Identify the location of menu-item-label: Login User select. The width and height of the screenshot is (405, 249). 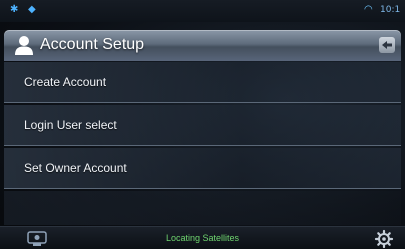
(70, 125).